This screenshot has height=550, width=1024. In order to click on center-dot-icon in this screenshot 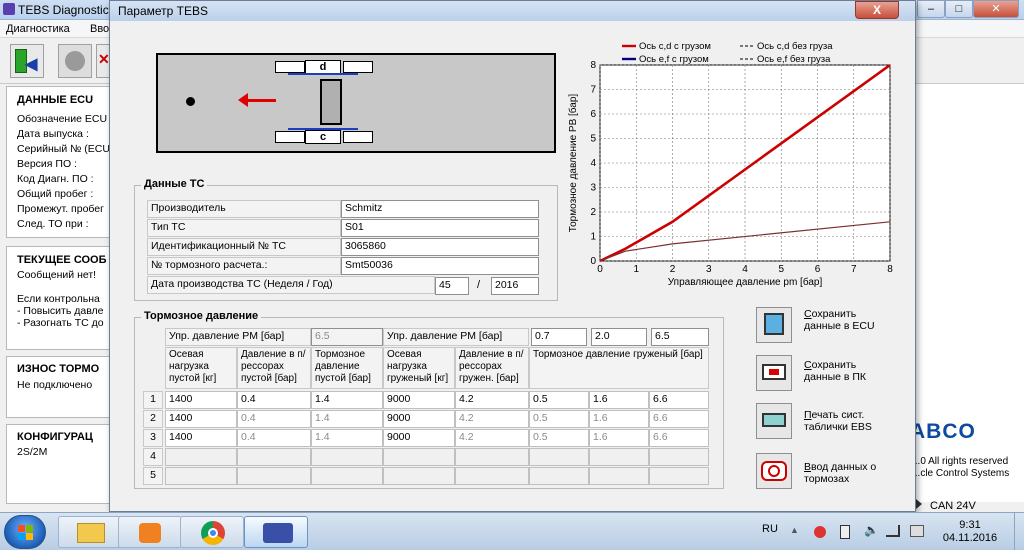, I will do `click(190, 101)`.